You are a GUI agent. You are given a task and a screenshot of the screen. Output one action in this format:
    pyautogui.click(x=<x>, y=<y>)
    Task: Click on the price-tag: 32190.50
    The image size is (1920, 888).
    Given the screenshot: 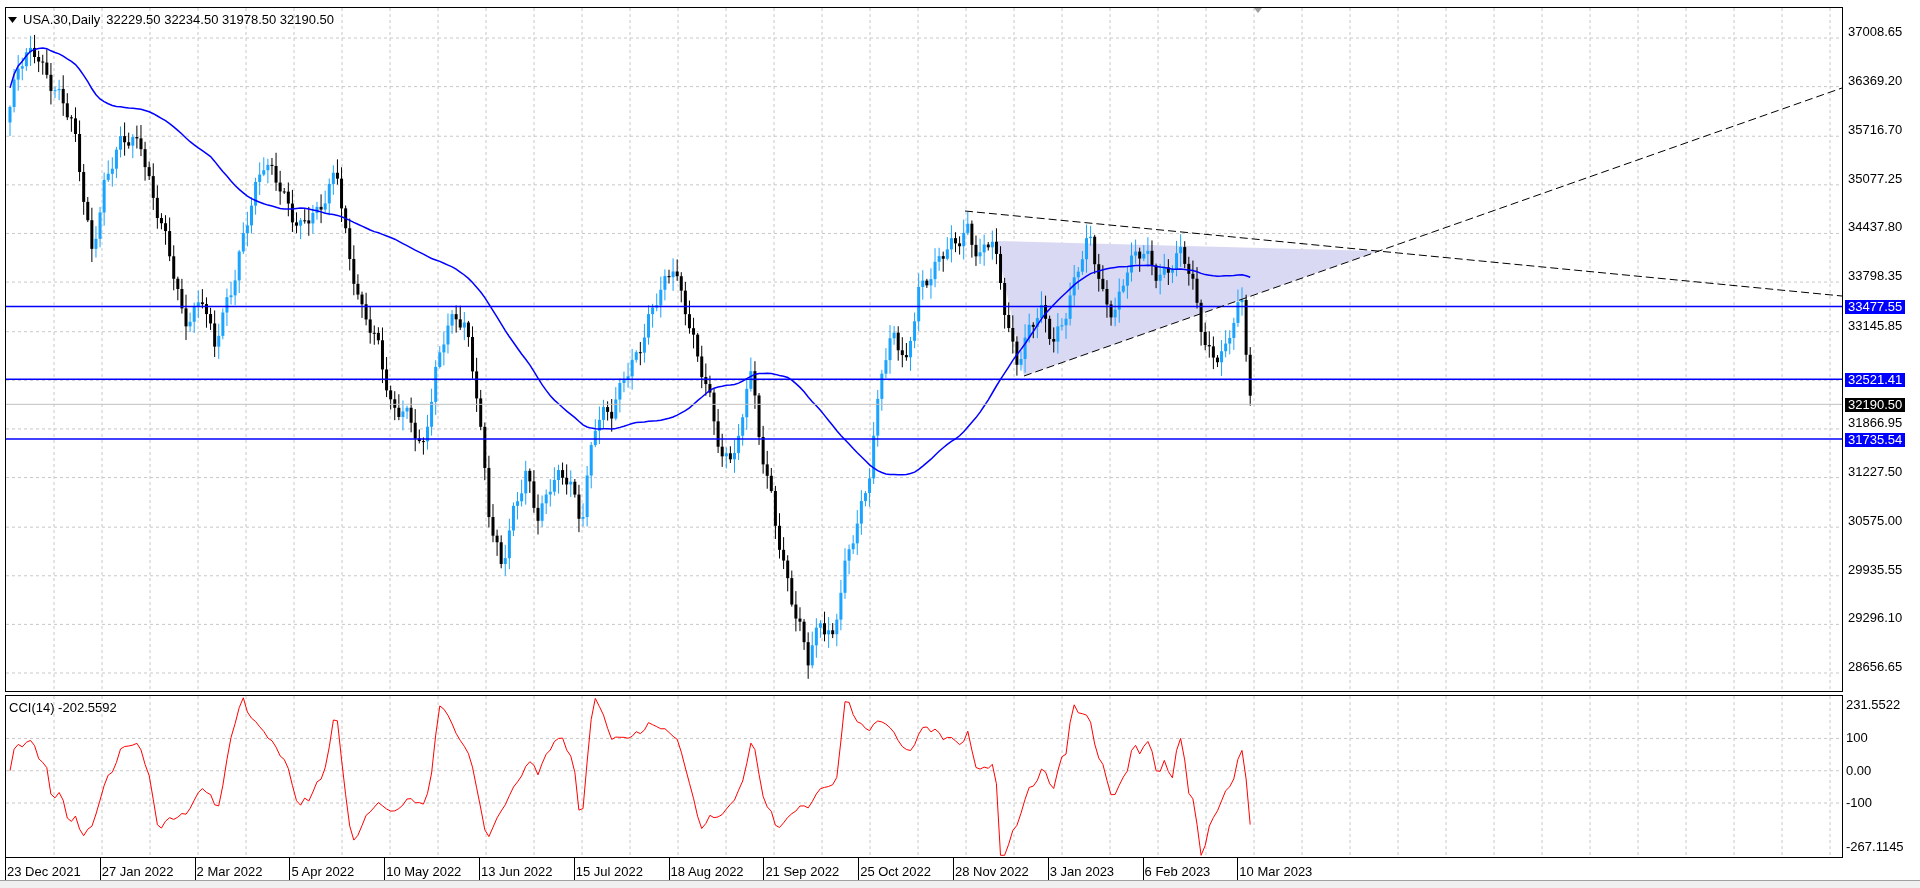 What is the action you would take?
    pyautogui.click(x=1875, y=405)
    